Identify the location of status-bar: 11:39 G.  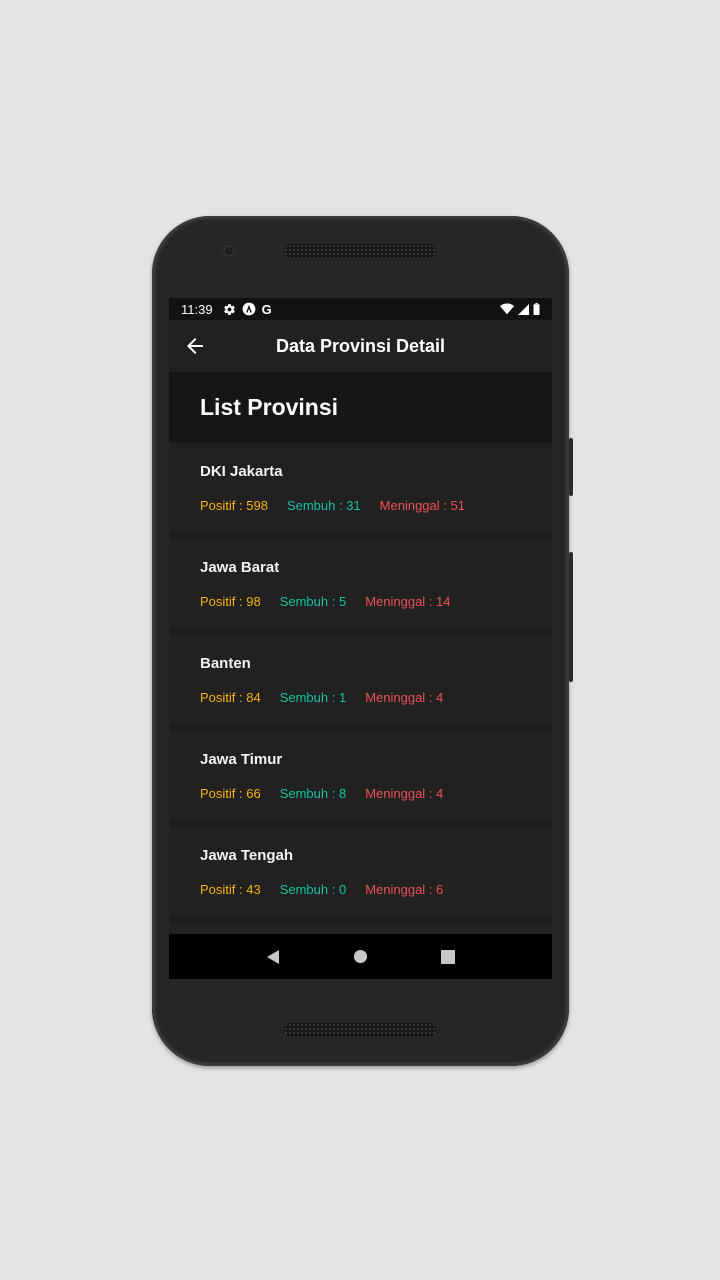
(360, 309).